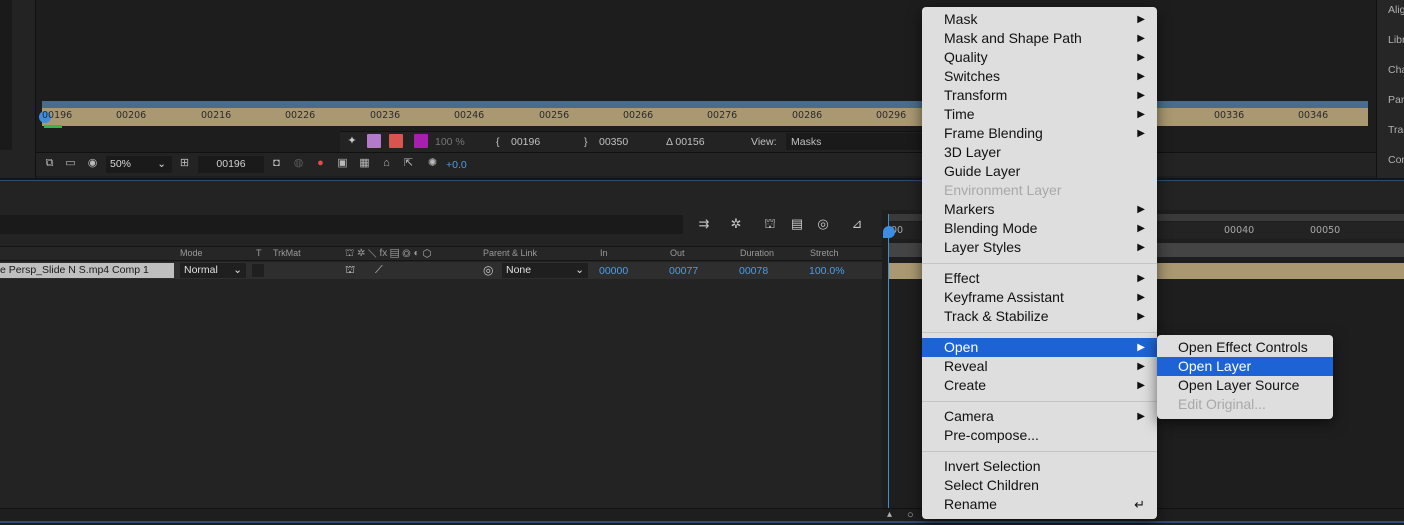 Image resolution: width=1404 pixels, height=525 pixels. Describe the element at coordinates (797, 224) in the screenshot. I see `frame-blending-icon: ▤` at that location.